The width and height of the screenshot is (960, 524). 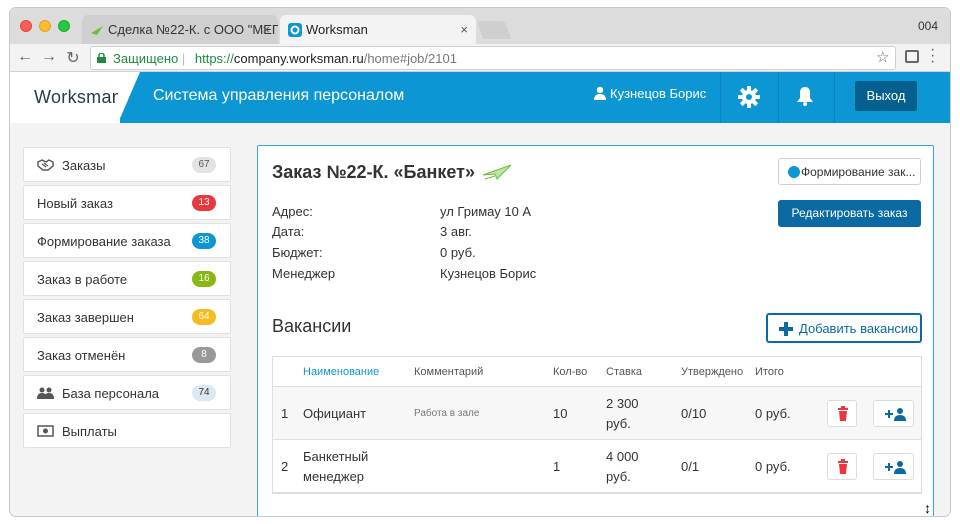 I want to click on sidebar-item-label: Заказ завершен, so click(x=85, y=317).